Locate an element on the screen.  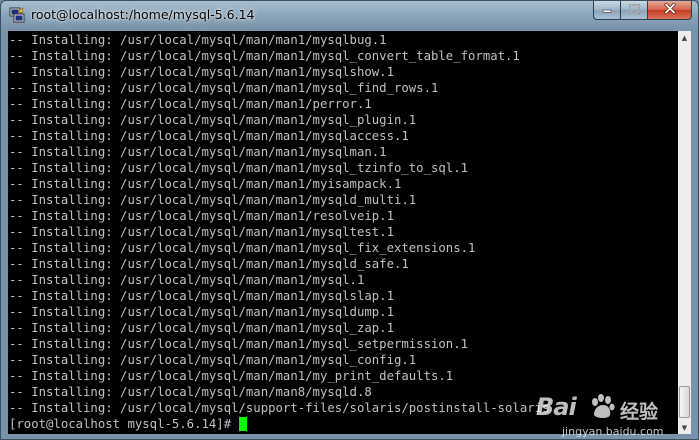
putty-icon is located at coordinates (17, 15).